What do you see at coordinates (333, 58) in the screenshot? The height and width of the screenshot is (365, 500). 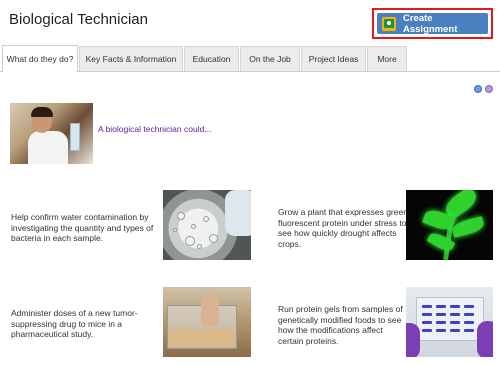 I see `tab-project-ideas: Project Ideas` at bounding box center [333, 58].